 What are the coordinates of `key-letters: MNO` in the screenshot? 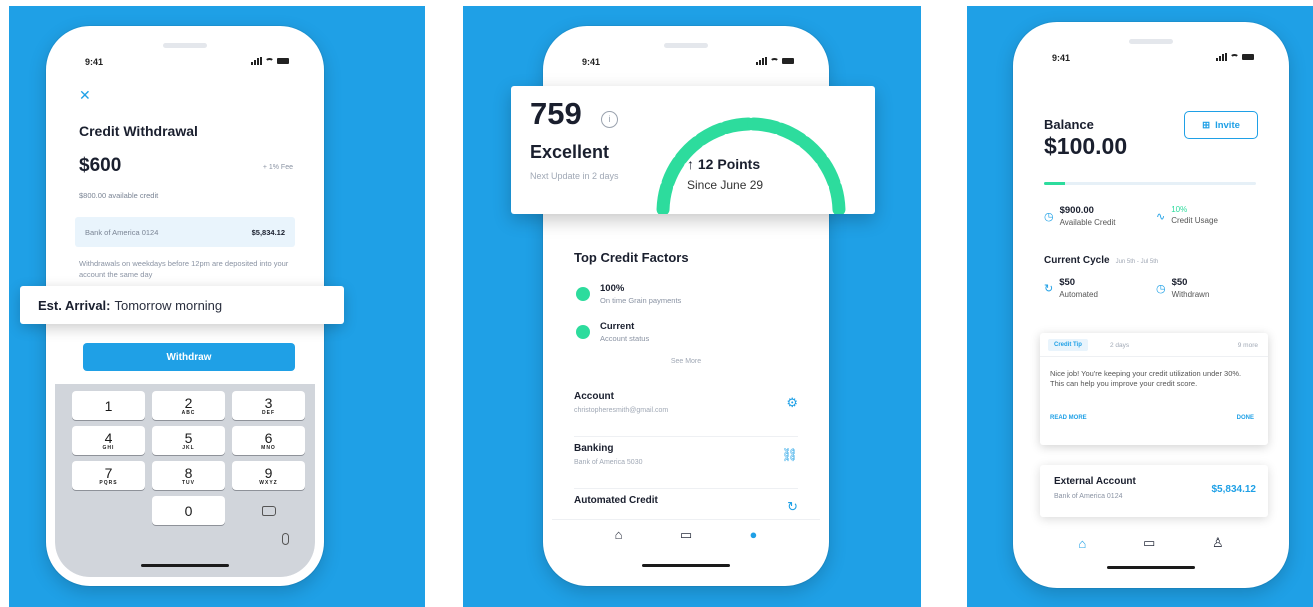 It's located at (268, 447).